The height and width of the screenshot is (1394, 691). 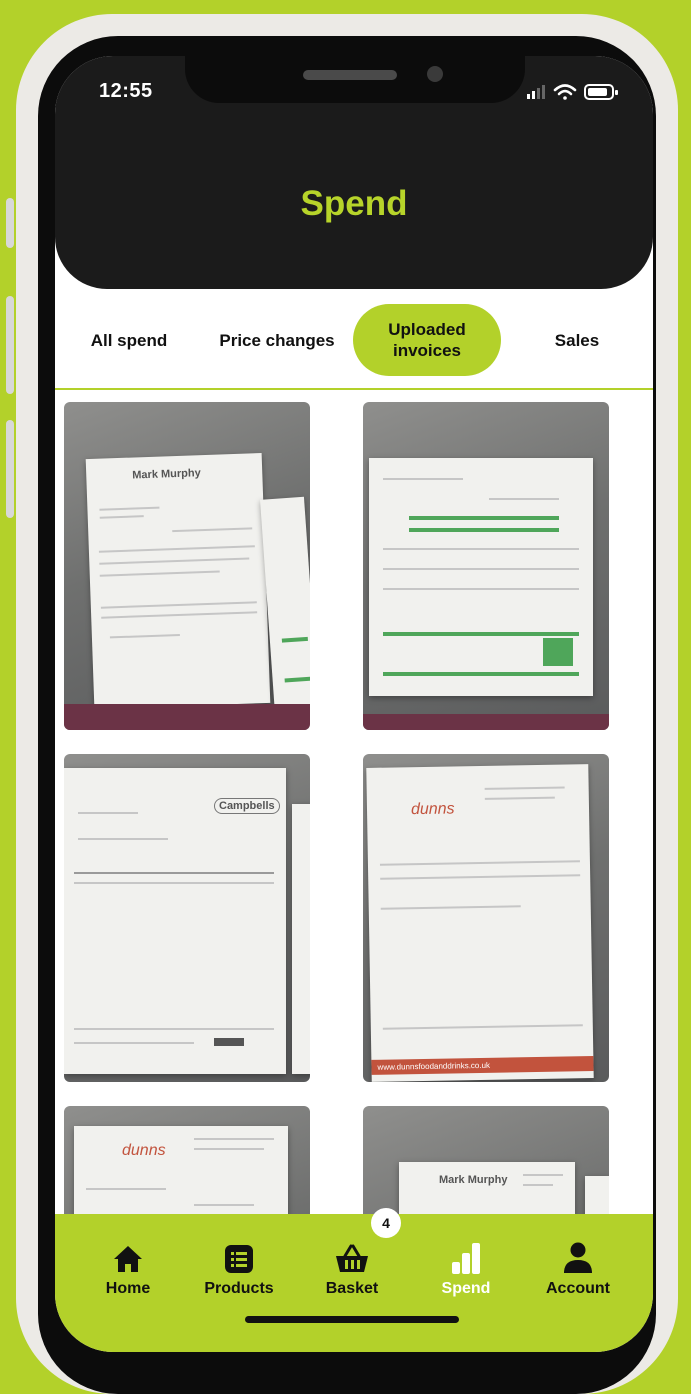 What do you see at coordinates (565, 92) in the screenshot?
I see `wifi-icon` at bounding box center [565, 92].